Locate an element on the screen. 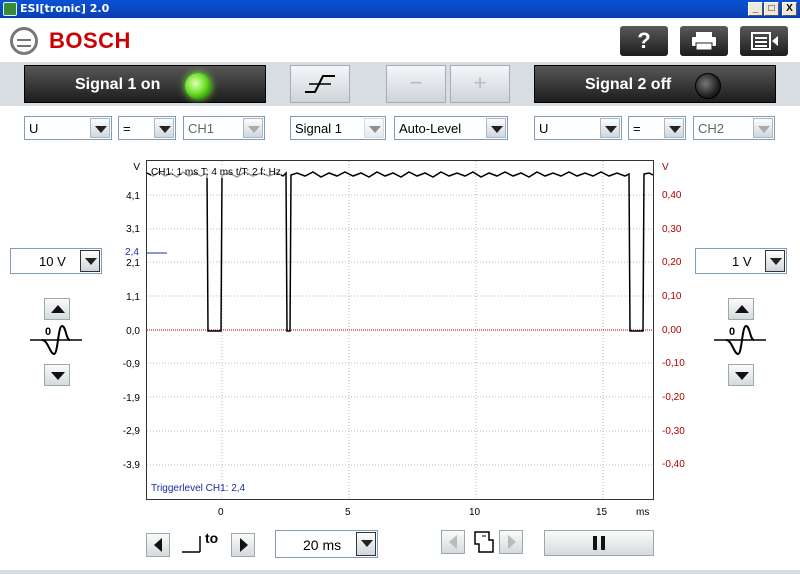 The width and height of the screenshot is (800, 574). trigger-level-marker: 2,4 is located at coordinates (132, 252).